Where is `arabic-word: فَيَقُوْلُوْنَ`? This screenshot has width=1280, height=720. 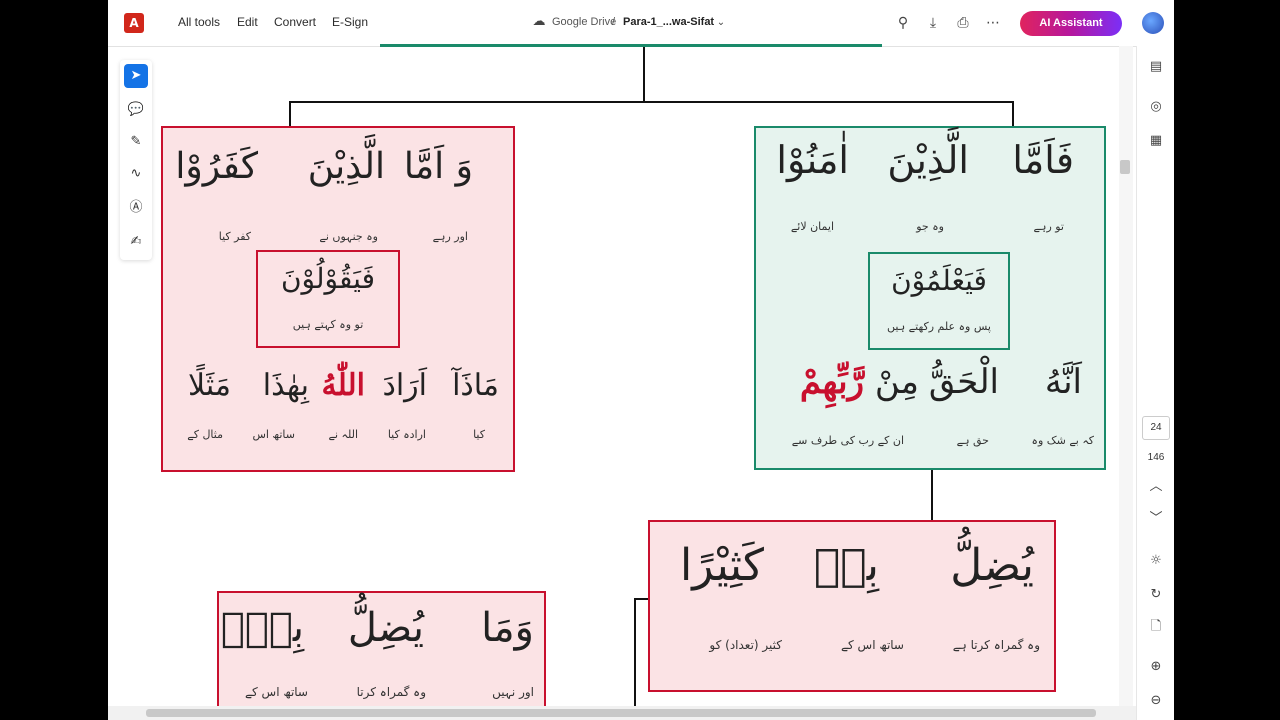
arabic-word: فَيَقُوْلُوْنَ is located at coordinates (328, 278).